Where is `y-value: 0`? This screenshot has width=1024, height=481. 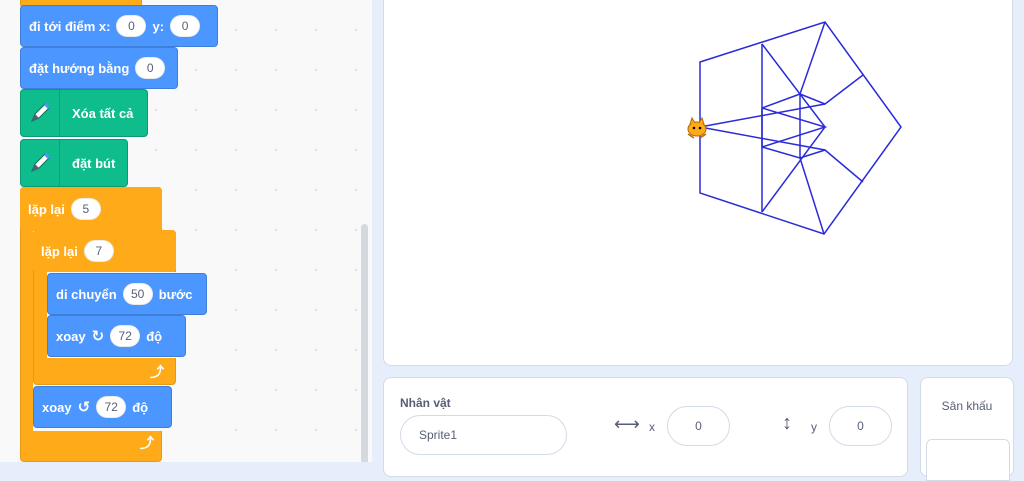
y-value: 0 is located at coordinates (860, 426).